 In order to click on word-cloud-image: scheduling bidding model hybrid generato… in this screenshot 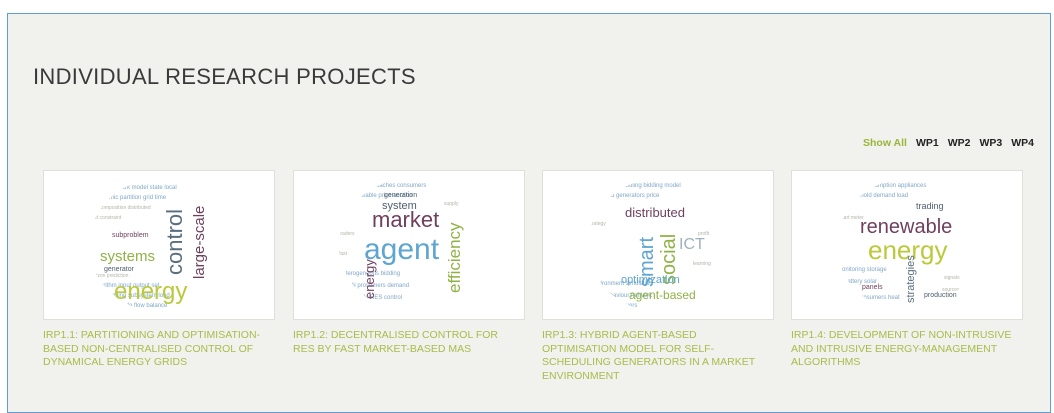, I will do `click(658, 245)`.